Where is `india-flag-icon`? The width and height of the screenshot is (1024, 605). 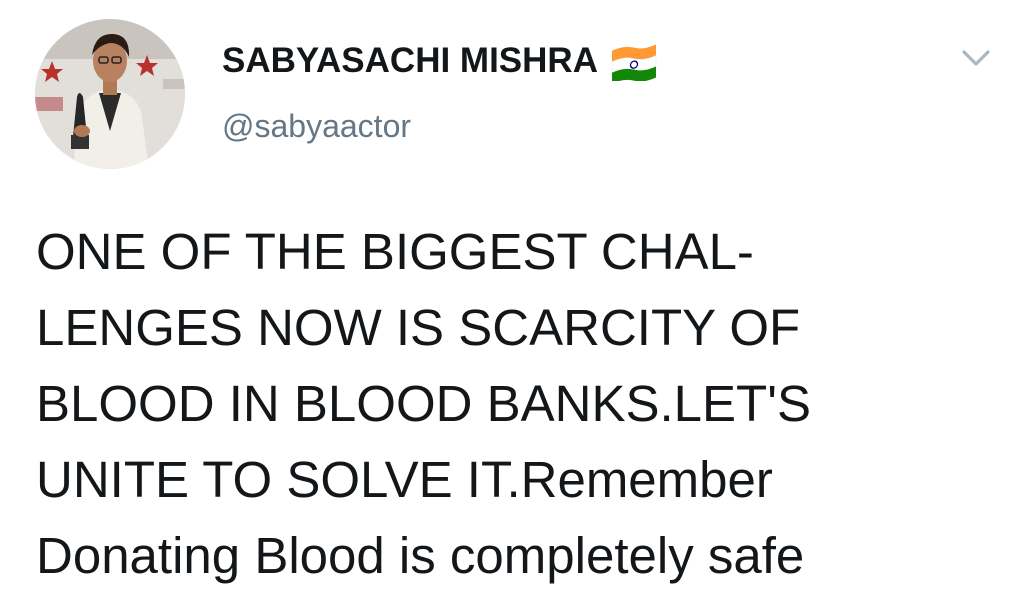 india-flag-icon is located at coordinates (634, 62).